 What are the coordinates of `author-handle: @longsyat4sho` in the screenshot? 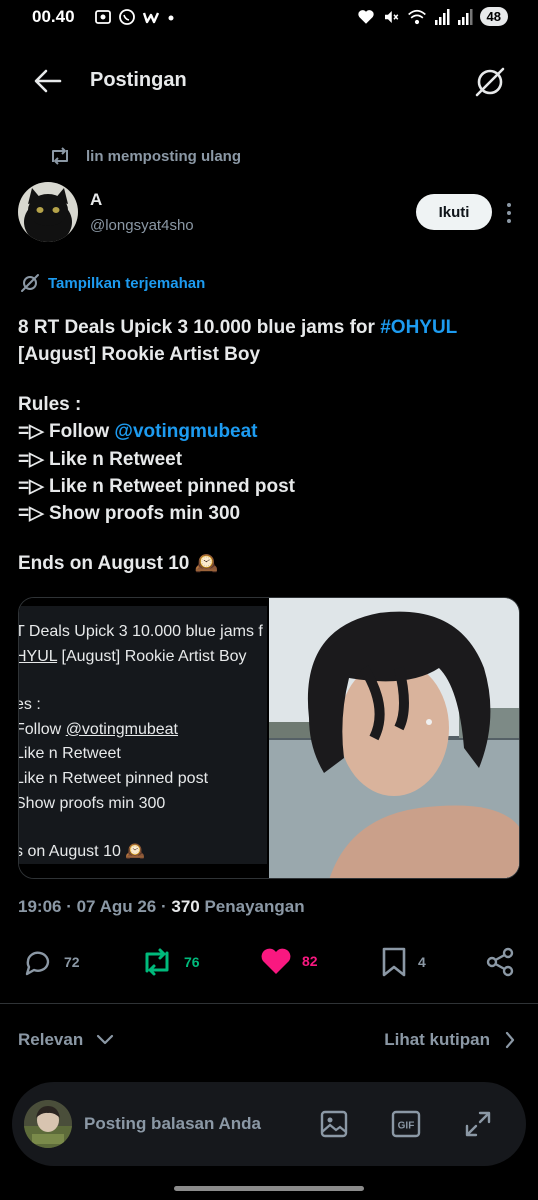 It's located at (142, 225).